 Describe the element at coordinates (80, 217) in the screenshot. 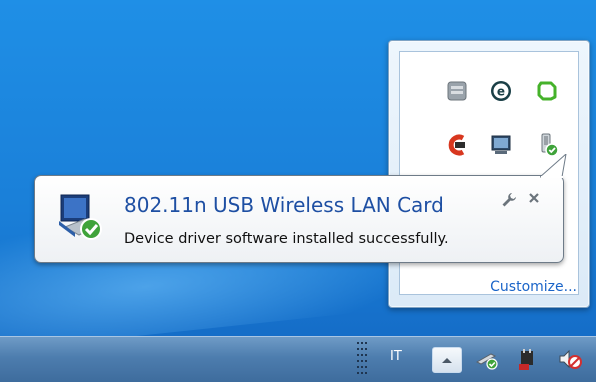

I see `network-adapter-check-icon` at that location.